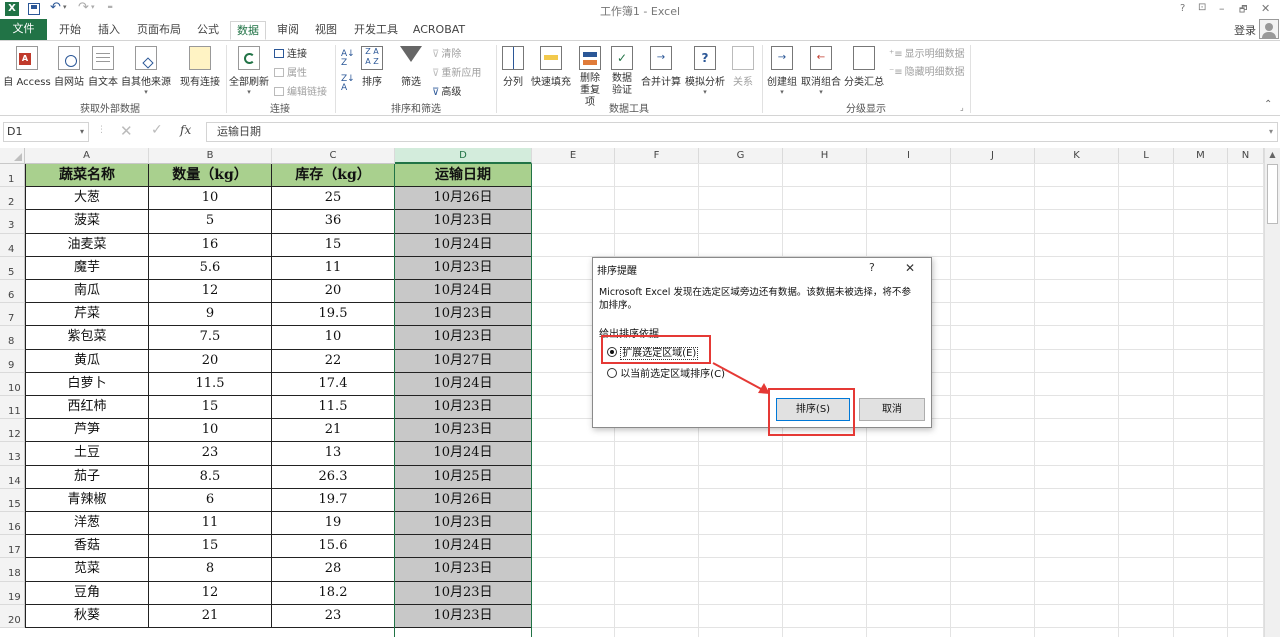  I want to click on reapply-button: ⊽ 重新应用, so click(456, 71).